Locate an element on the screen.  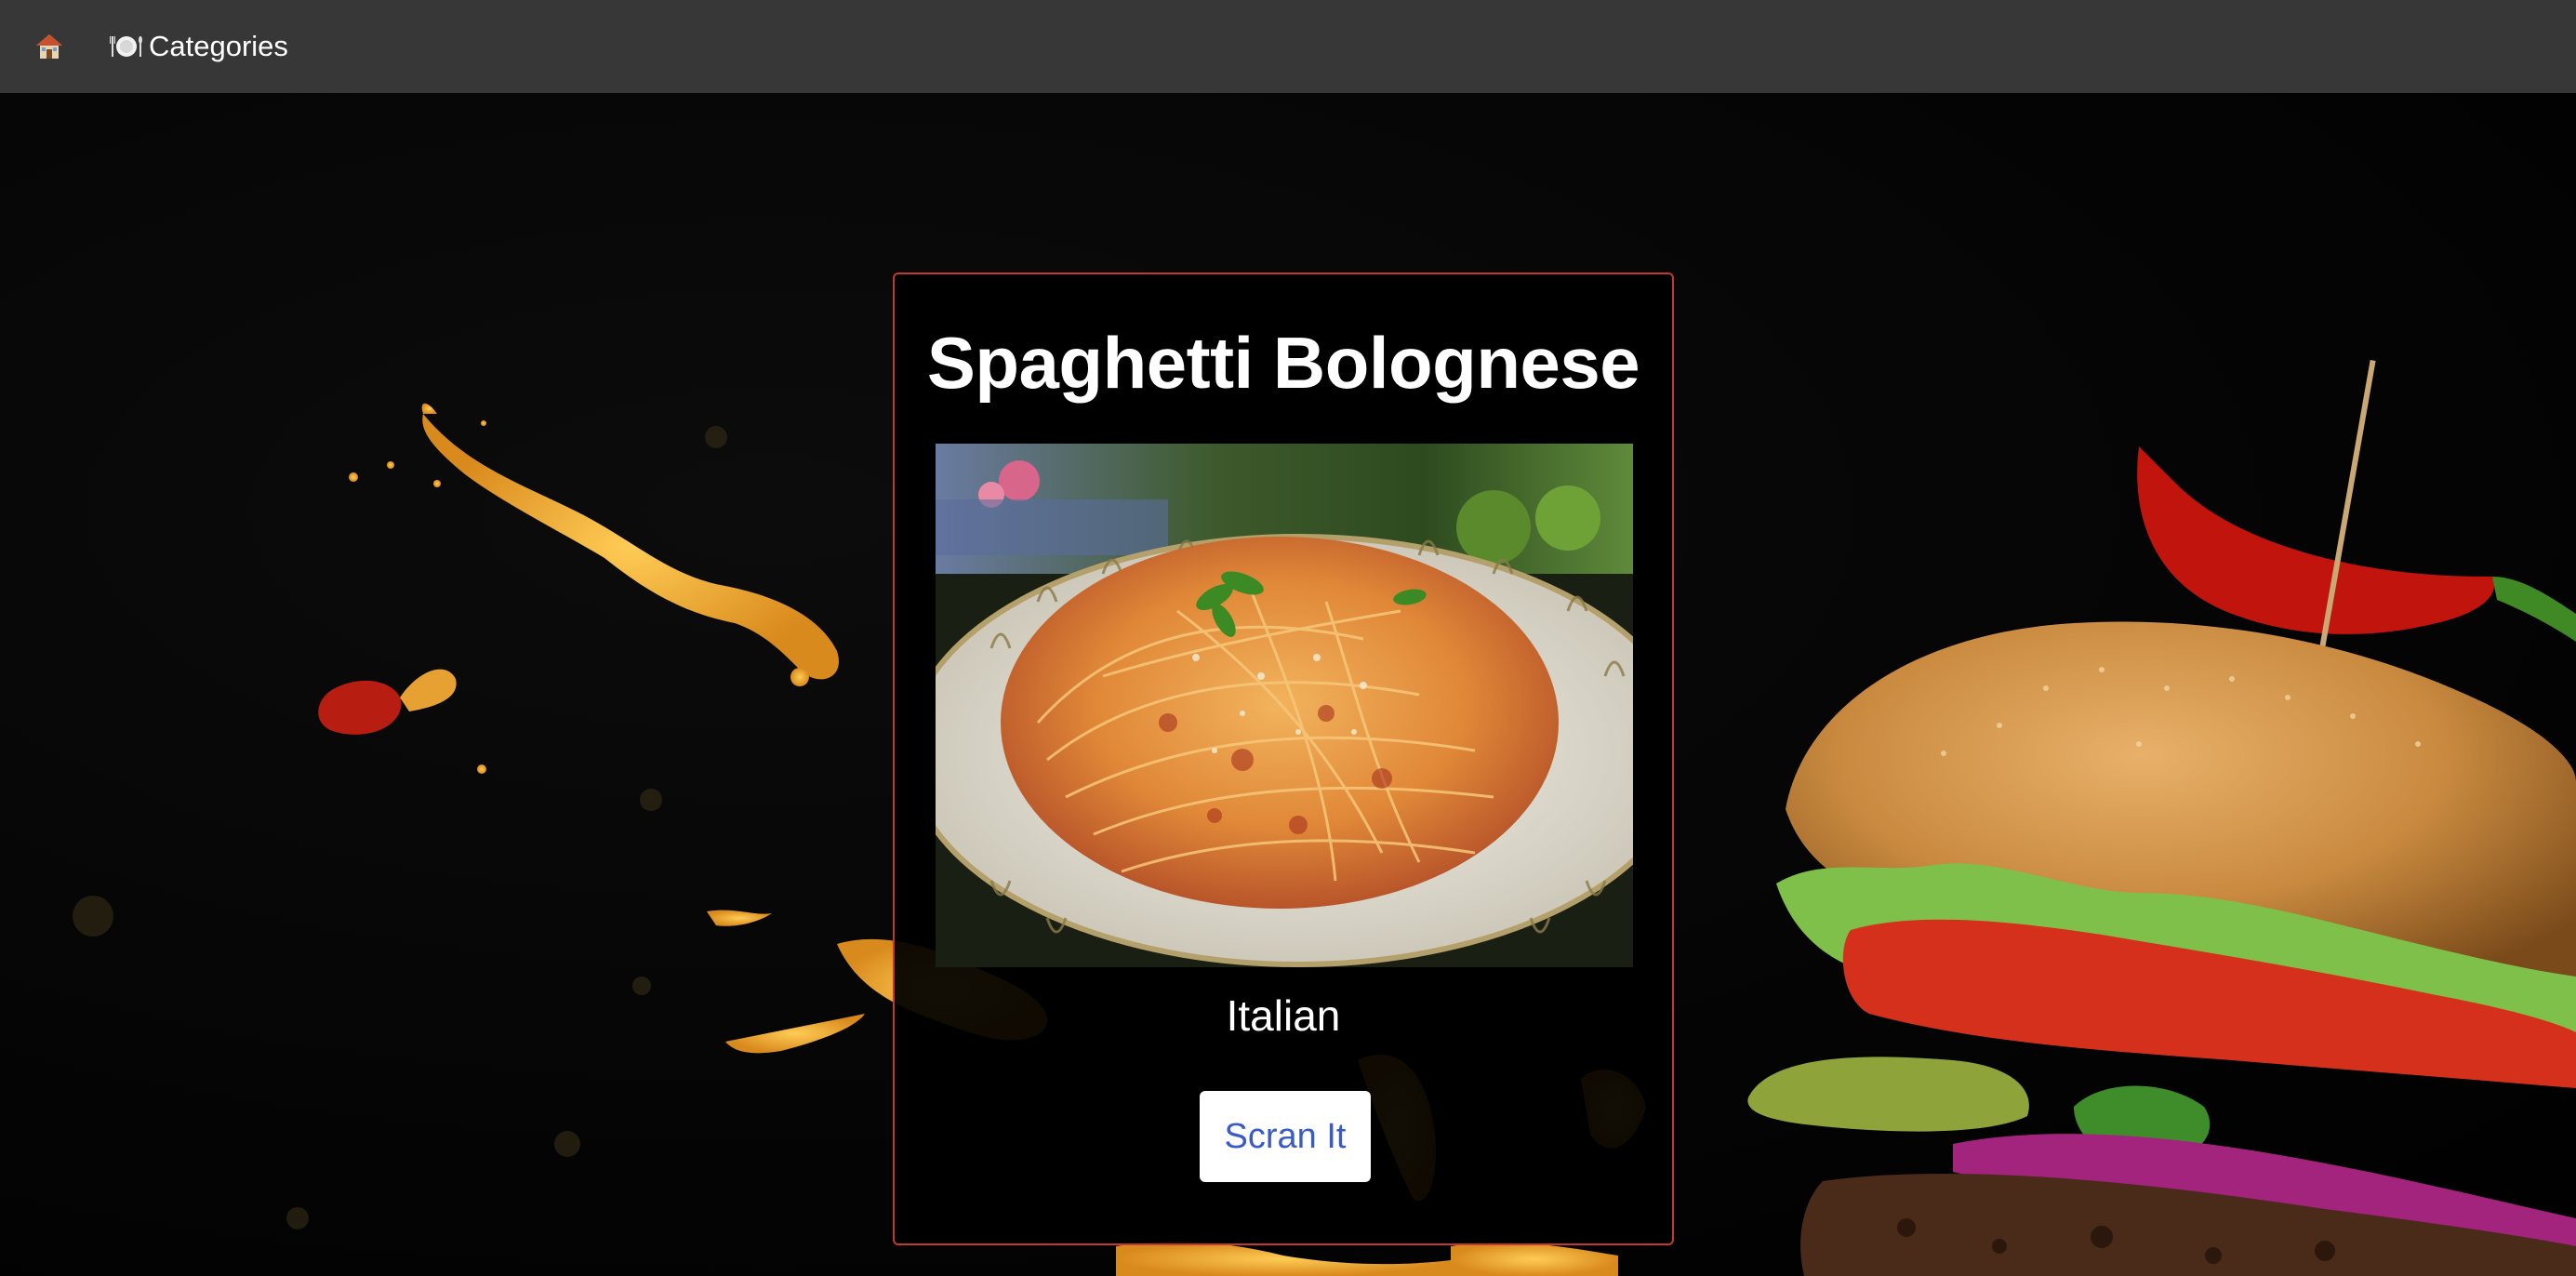
recipe-photo is located at coordinates (1284, 705).